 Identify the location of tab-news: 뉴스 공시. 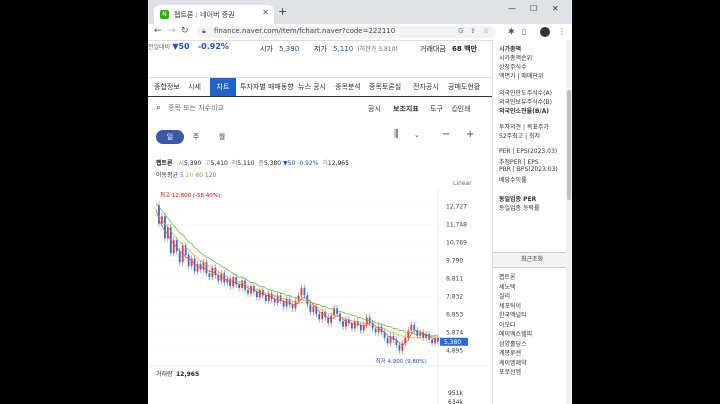
(312, 87).